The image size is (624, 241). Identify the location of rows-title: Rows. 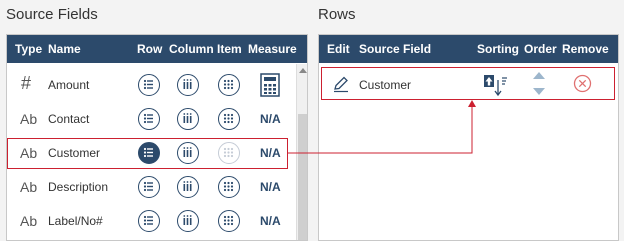
(337, 14).